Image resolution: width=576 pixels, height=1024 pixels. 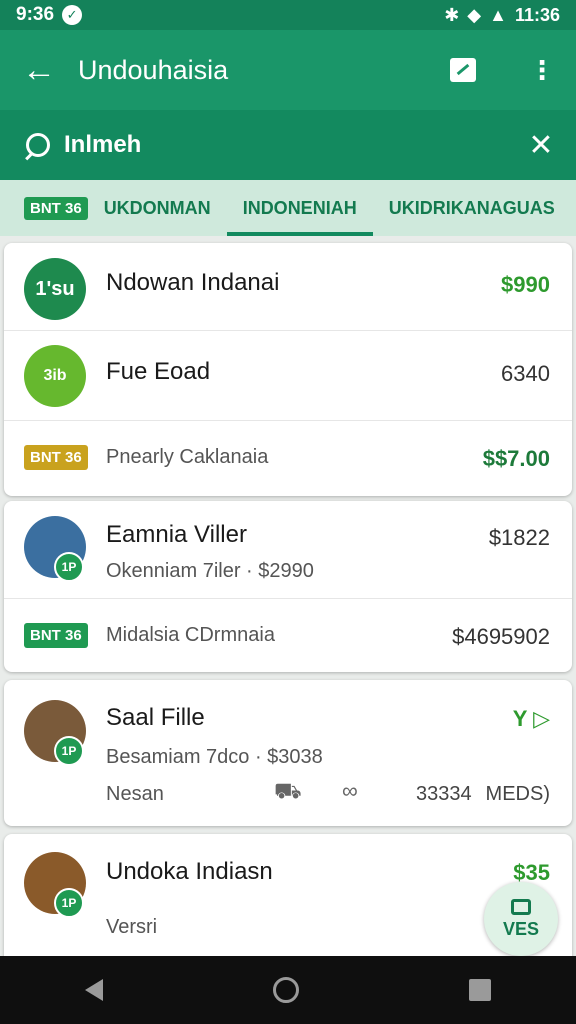 I want to click on car-icon: ⛟, so click(x=288, y=790).